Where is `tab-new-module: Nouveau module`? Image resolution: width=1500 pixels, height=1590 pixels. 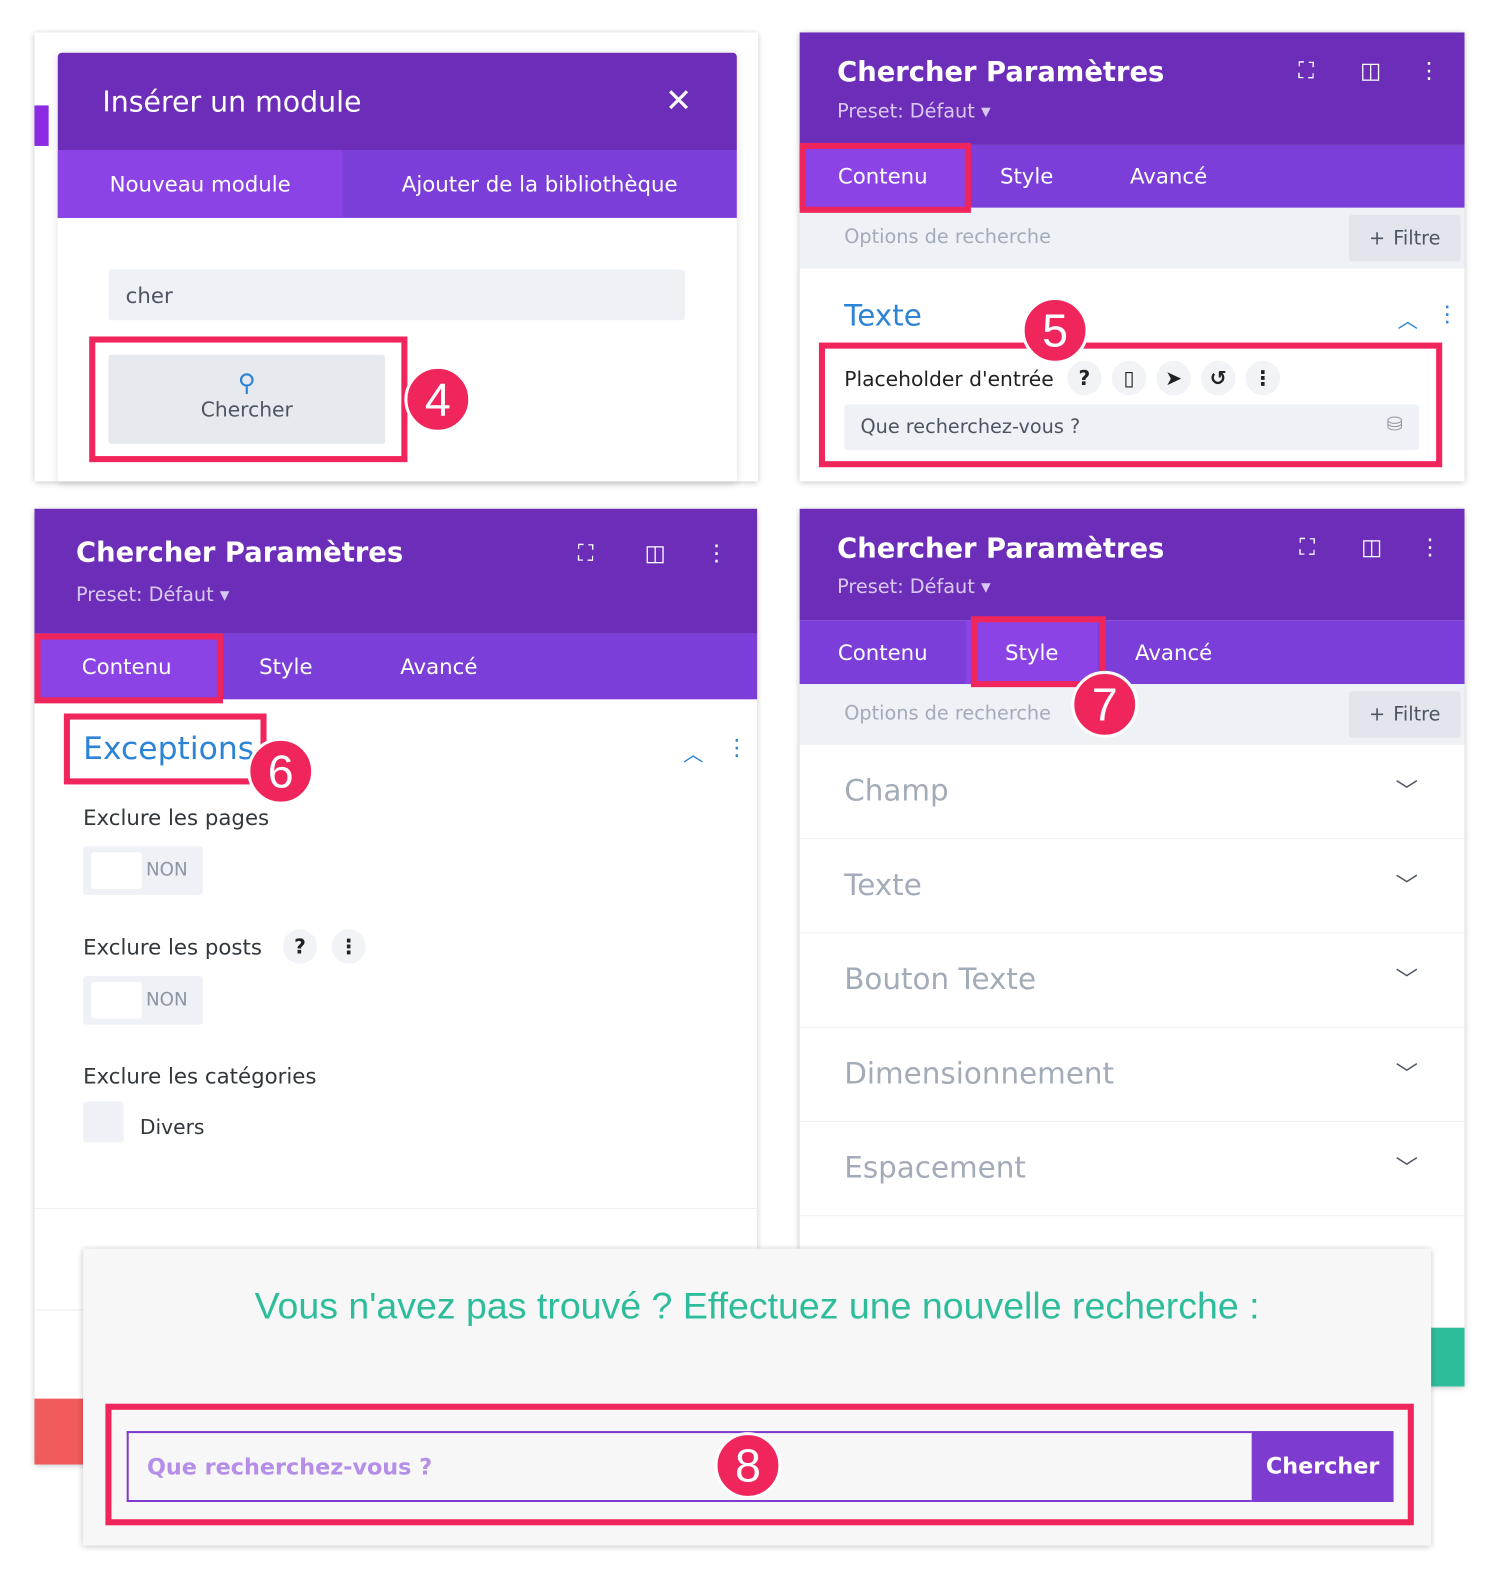 tab-new-module: Nouveau module is located at coordinates (200, 183).